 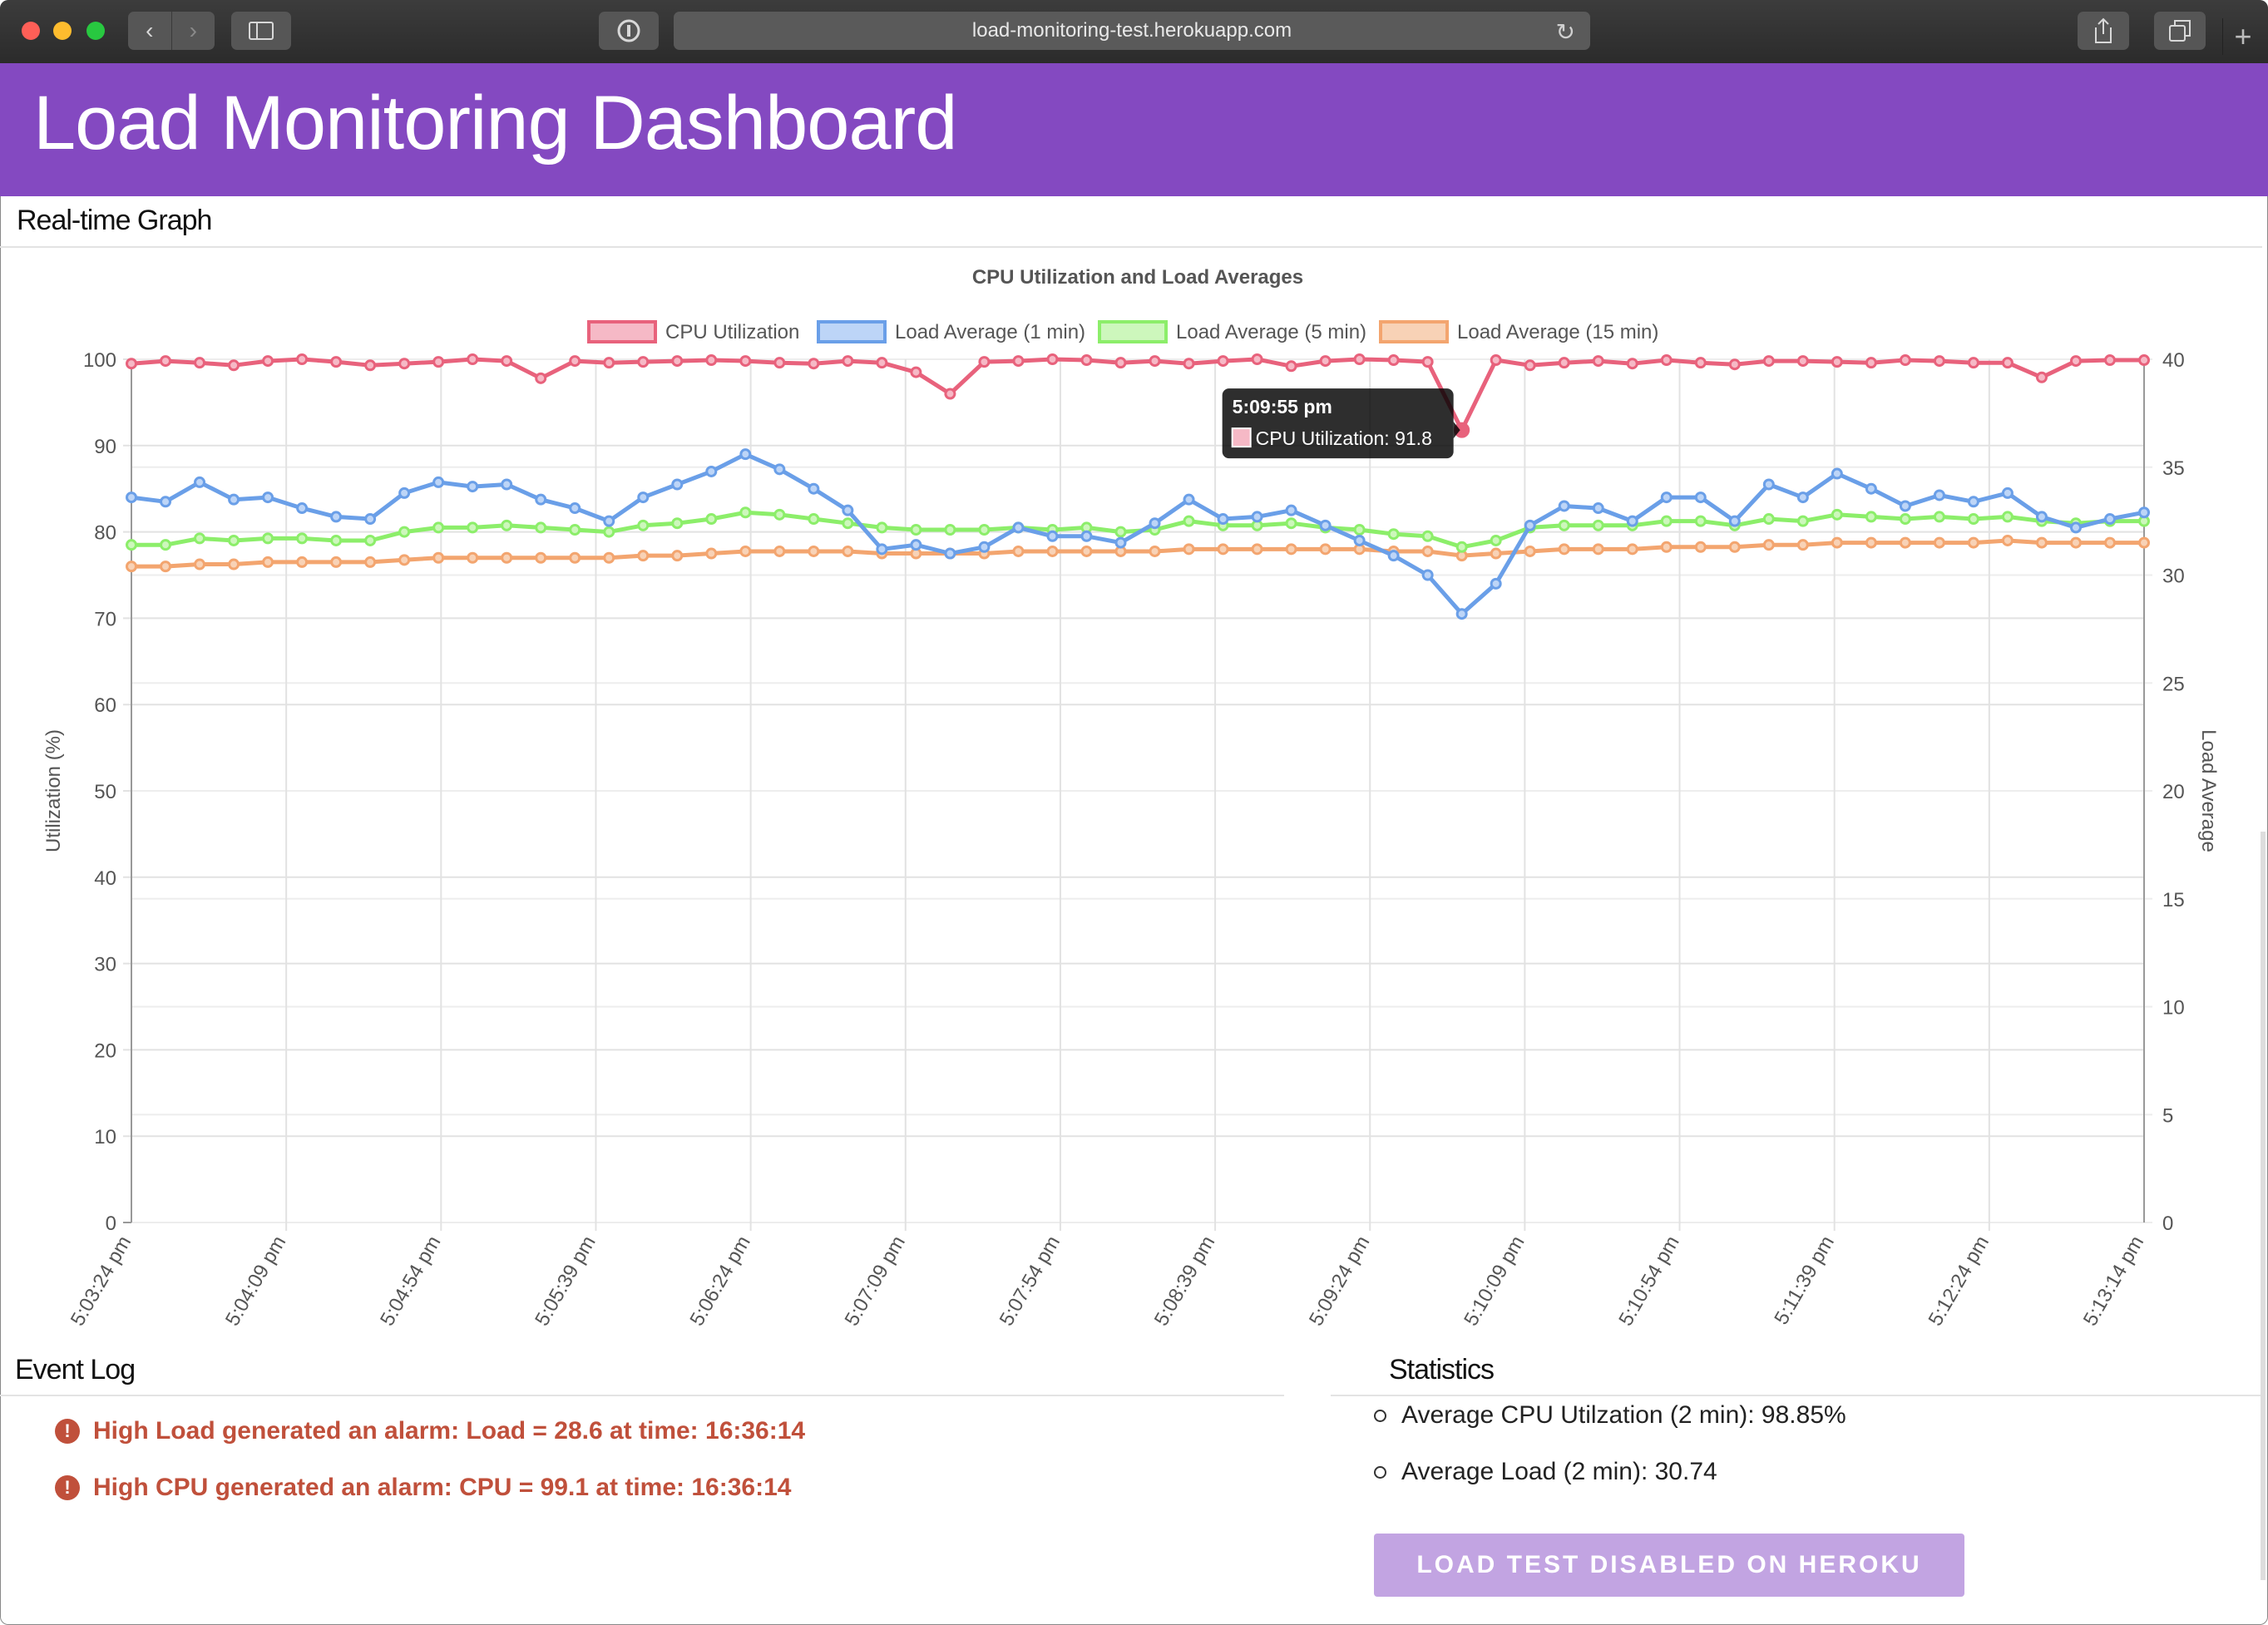 I want to click on address-bar: load-monitoring-test.herokuapp.com ↻, so click(x=1132, y=31).